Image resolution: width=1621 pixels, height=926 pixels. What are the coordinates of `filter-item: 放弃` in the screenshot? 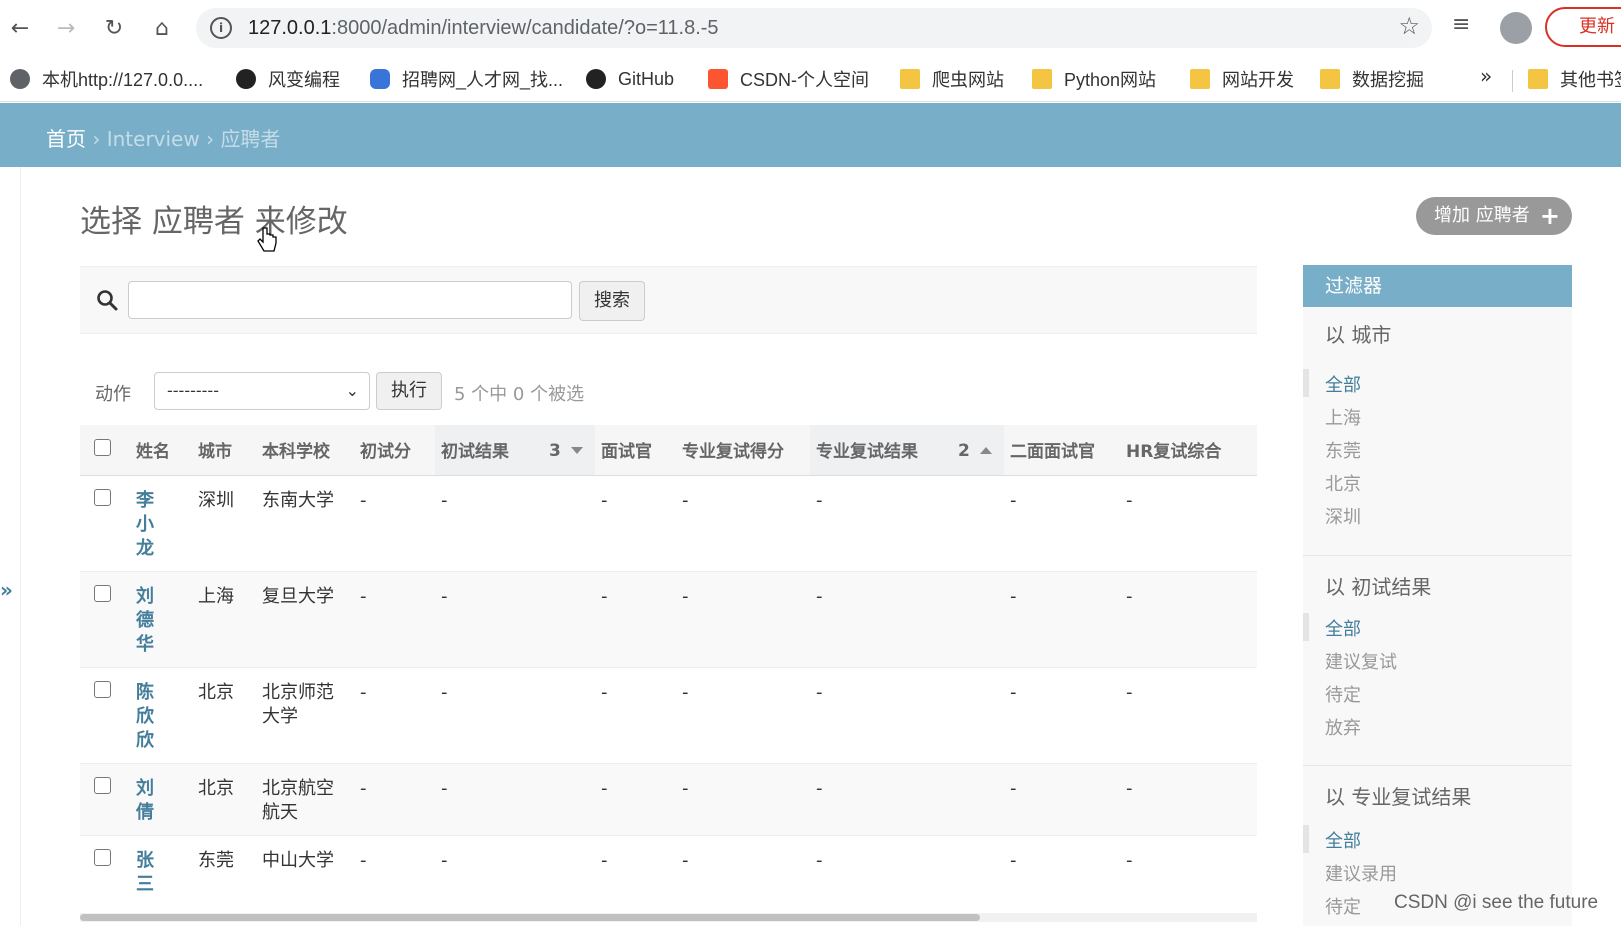 It's located at (1343, 727).